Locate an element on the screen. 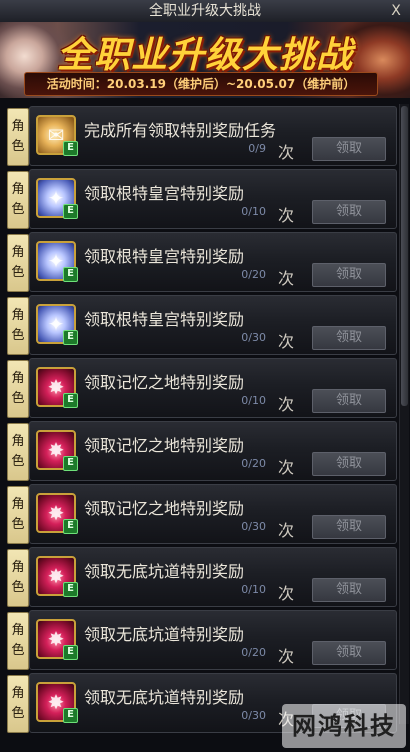  task-panel: ✸ E 领取无底坑道特别奖励 0/10 次 领取 is located at coordinates (213, 577).